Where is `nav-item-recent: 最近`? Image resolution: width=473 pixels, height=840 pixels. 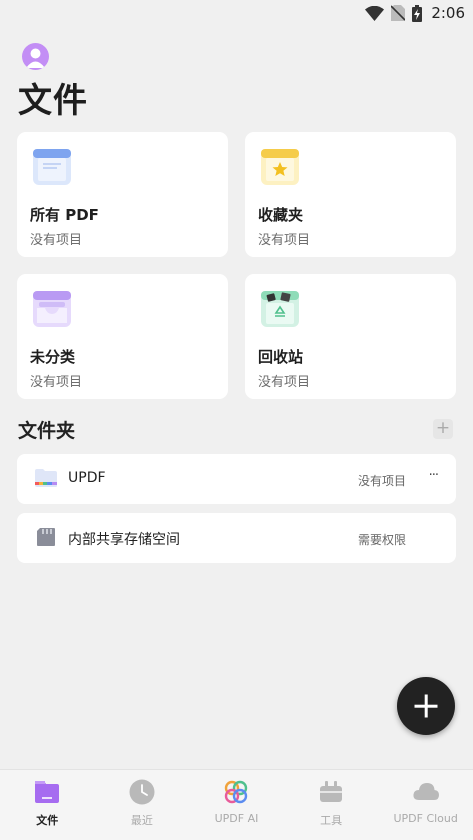
nav-item-recent: 最近 is located at coordinates (142, 805).